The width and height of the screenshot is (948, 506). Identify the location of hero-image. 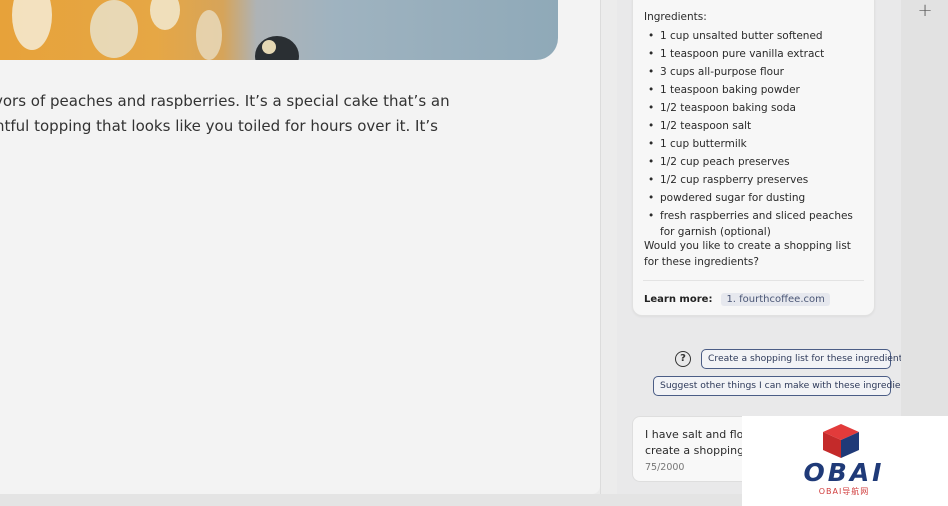
(279, 30).